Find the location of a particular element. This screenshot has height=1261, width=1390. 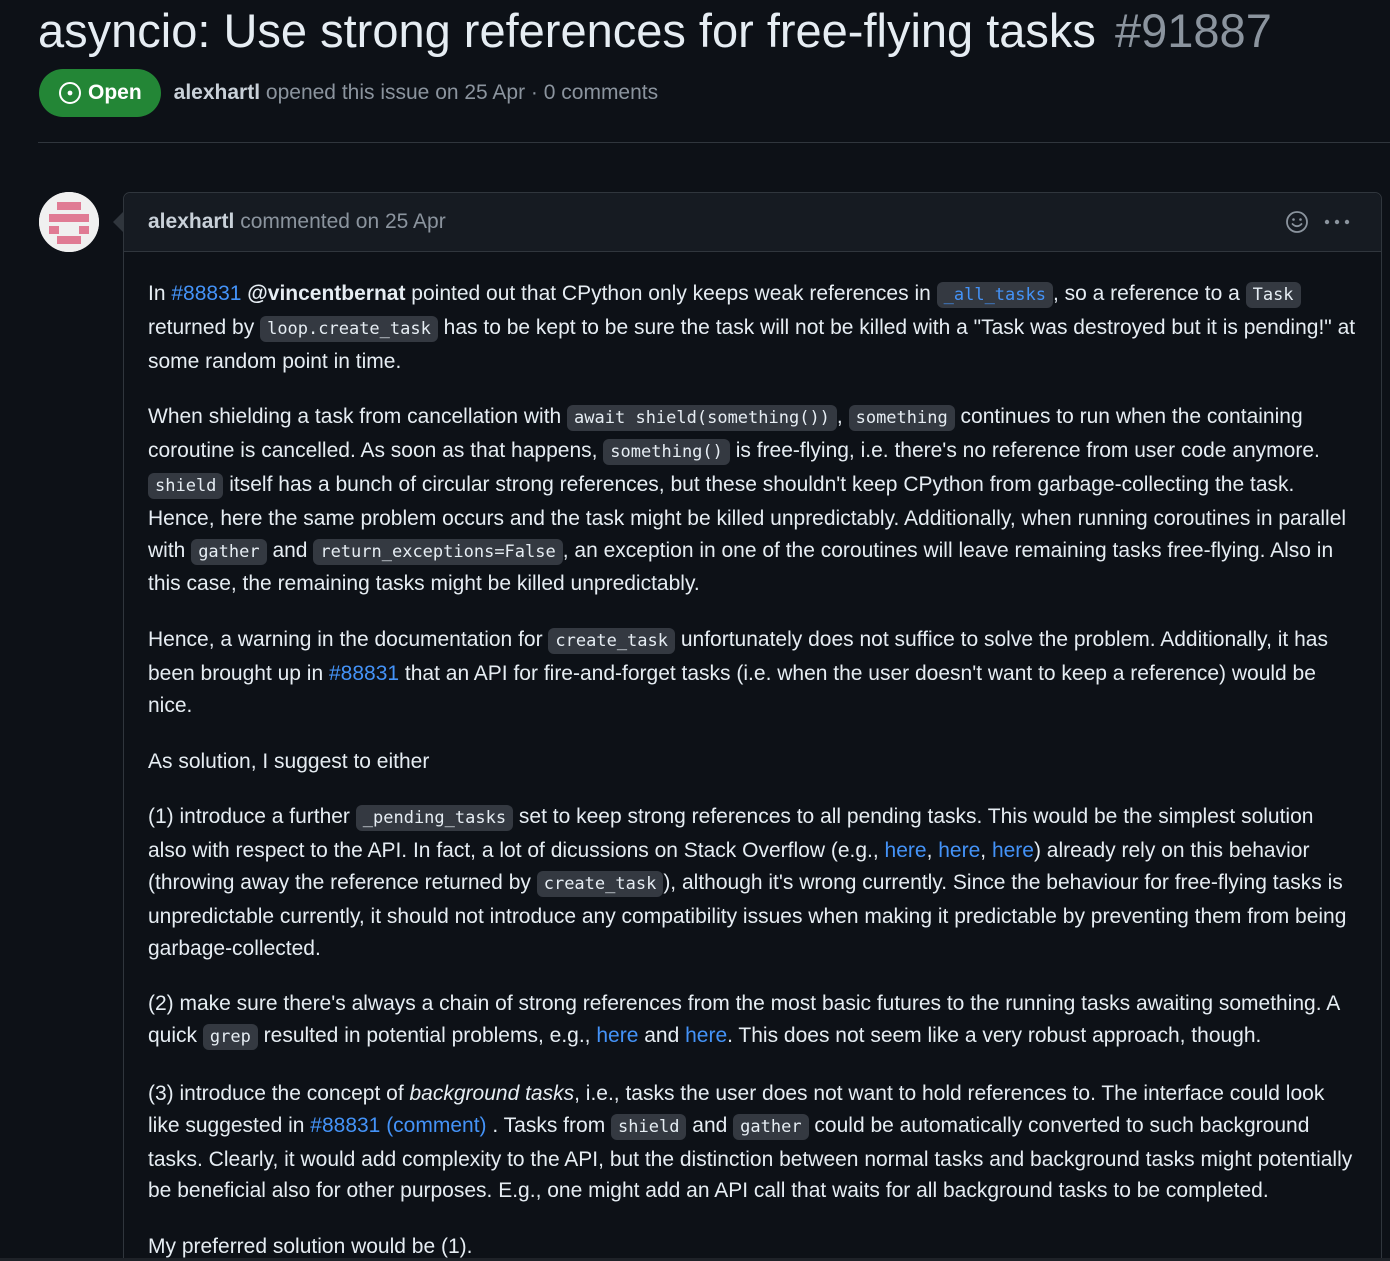

inline-code: _all_tasks is located at coordinates (994, 295).